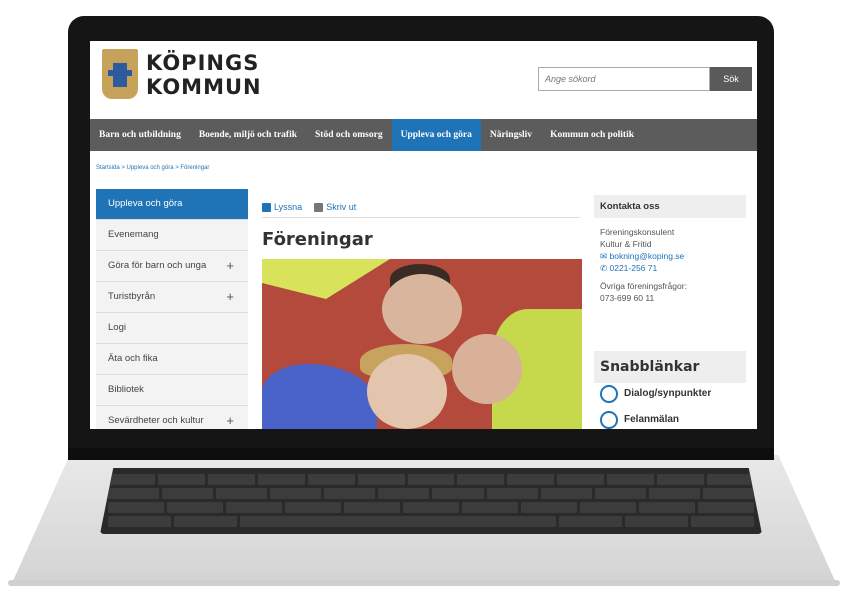 The width and height of the screenshot is (848, 589). I want to click on print-label: Skriv ut, so click(341, 206).